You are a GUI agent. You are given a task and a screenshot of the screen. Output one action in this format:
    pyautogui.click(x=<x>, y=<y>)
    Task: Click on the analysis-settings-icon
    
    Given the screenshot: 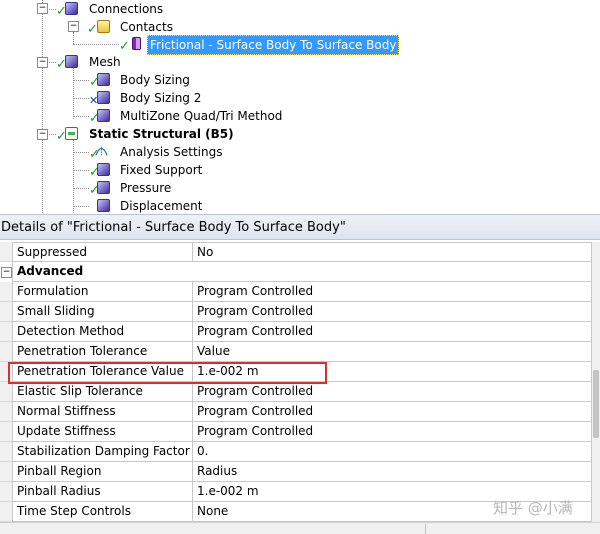 What is the action you would take?
    pyautogui.click(x=101, y=151)
    